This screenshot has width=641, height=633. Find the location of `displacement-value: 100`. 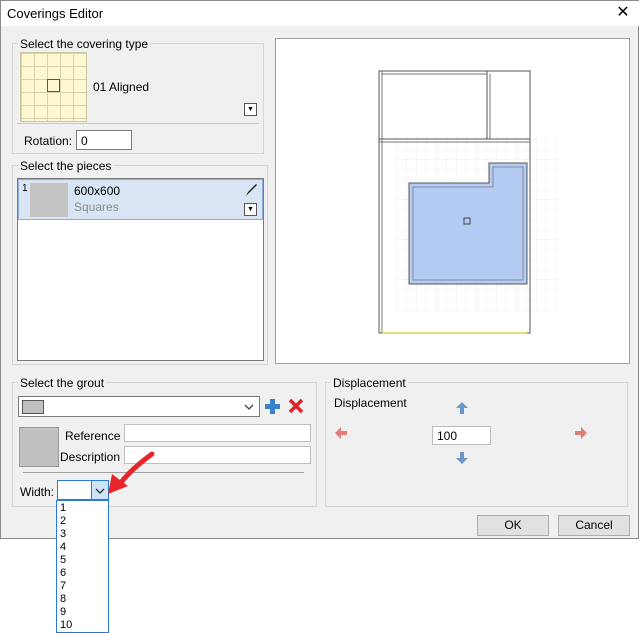

displacement-value: 100 is located at coordinates (447, 436).